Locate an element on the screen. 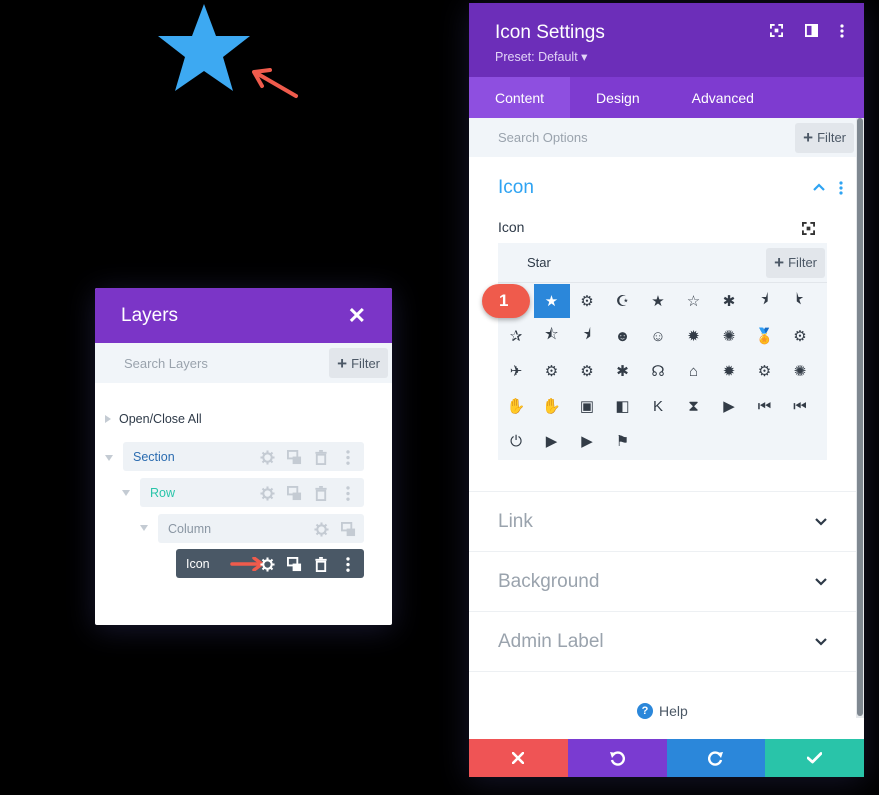  icon-option: ✰ is located at coordinates (516, 336).